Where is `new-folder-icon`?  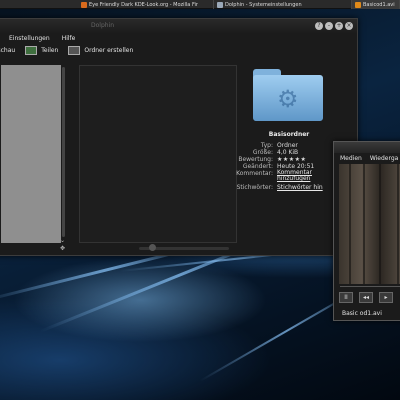
new-folder-icon is located at coordinates (74, 50).